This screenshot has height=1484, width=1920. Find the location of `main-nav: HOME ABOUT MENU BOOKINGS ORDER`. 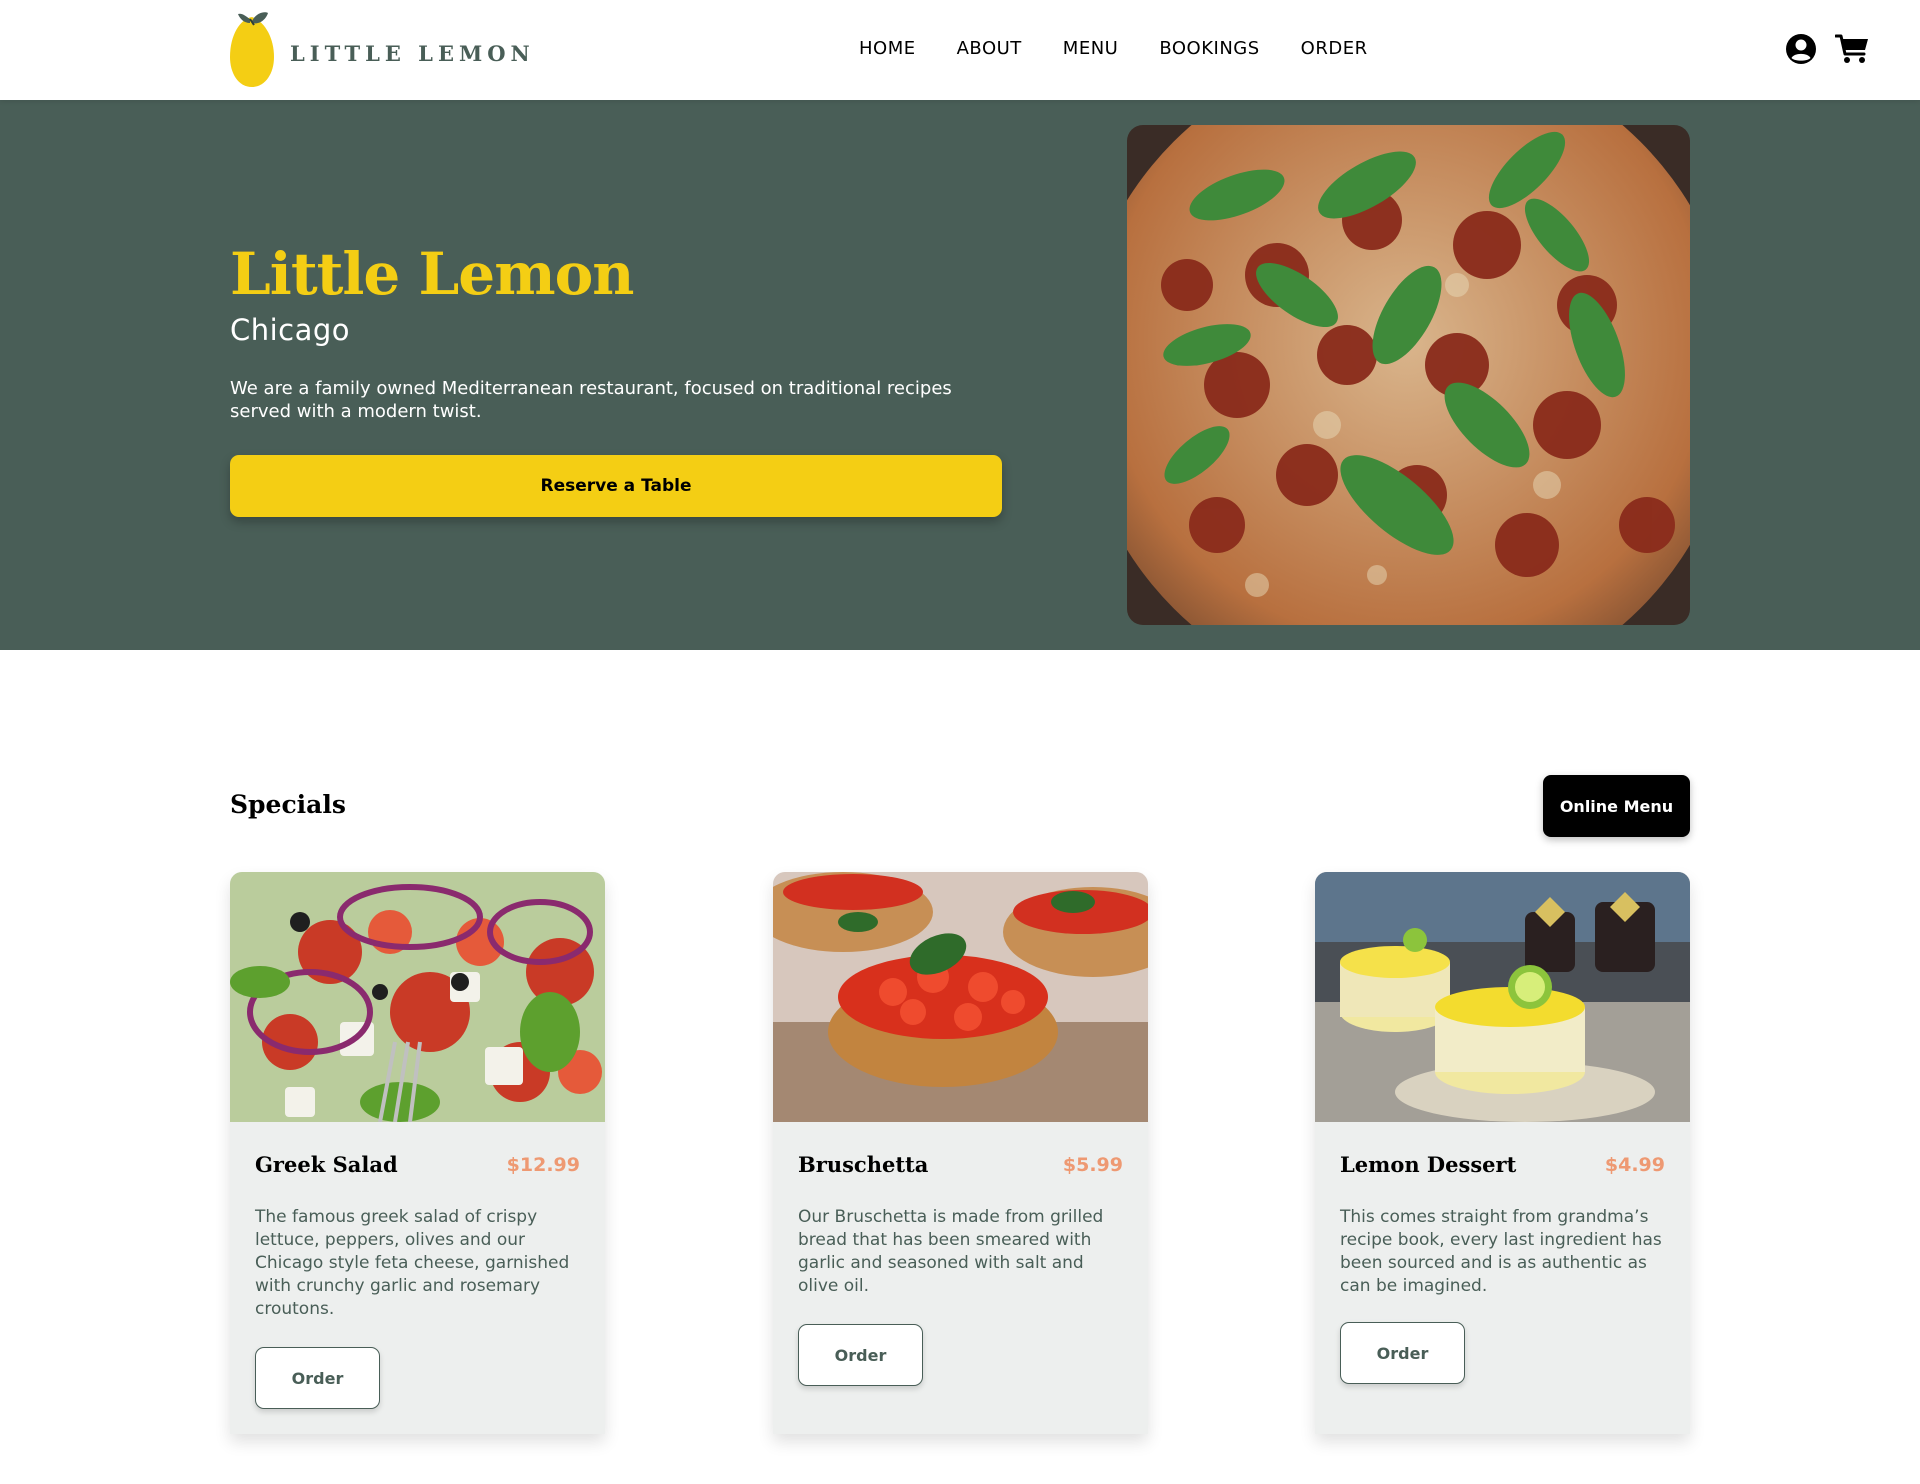

main-nav: HOME ABOUT MENU BOOKINGS ORDER is located at coordinates (1113, 48).